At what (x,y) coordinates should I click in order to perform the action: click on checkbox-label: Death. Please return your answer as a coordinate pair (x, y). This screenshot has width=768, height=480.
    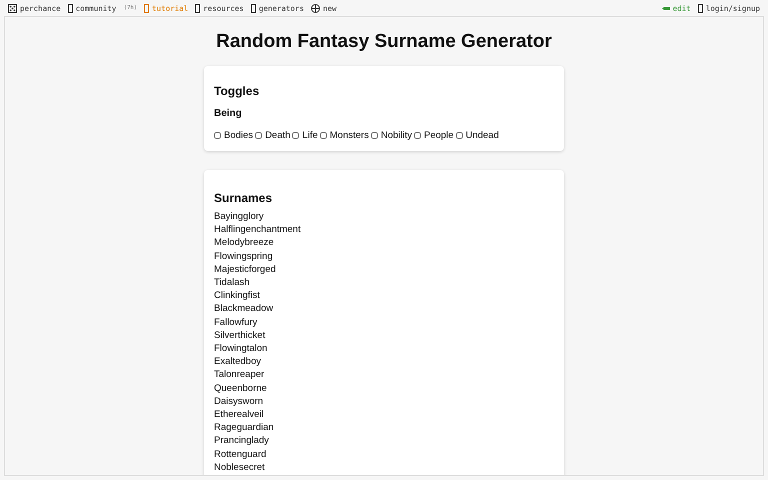
    Looking at the image, I should click on (277, 135).